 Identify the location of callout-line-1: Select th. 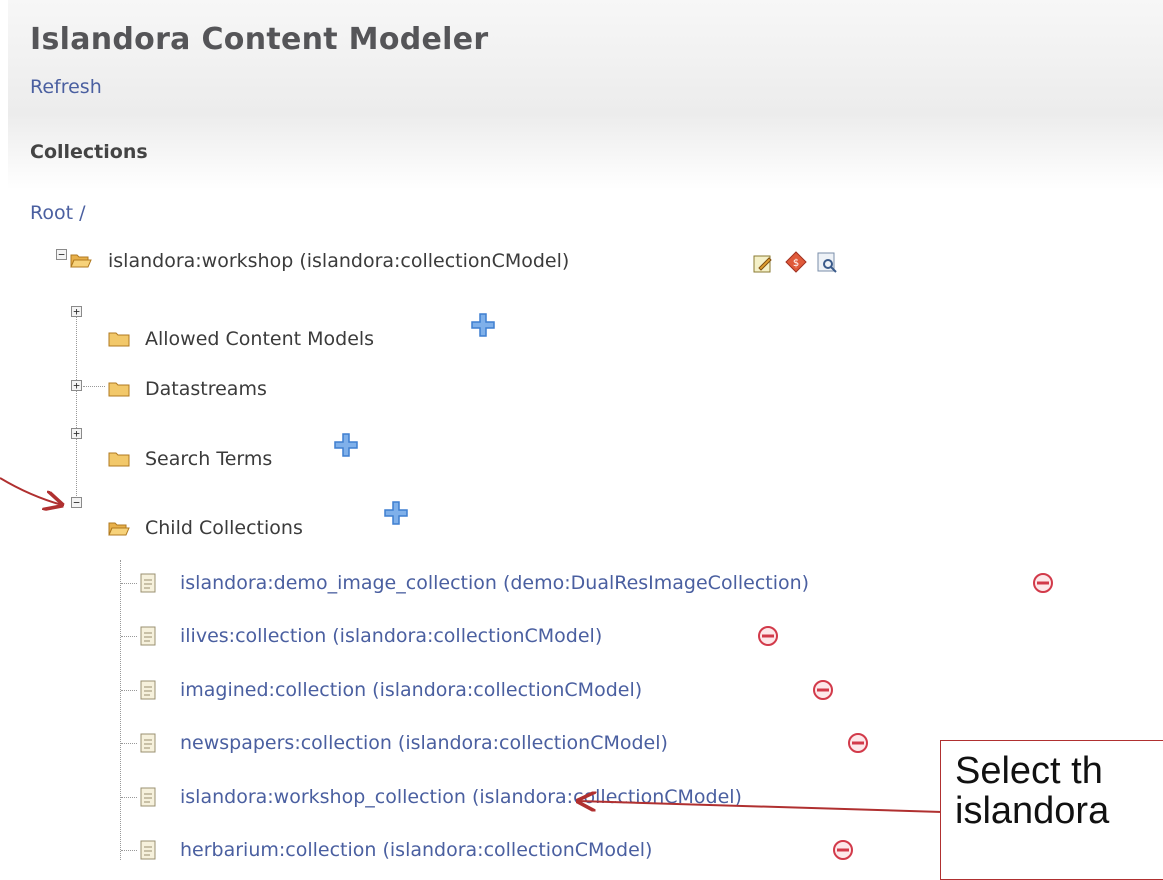
(1029, 771).